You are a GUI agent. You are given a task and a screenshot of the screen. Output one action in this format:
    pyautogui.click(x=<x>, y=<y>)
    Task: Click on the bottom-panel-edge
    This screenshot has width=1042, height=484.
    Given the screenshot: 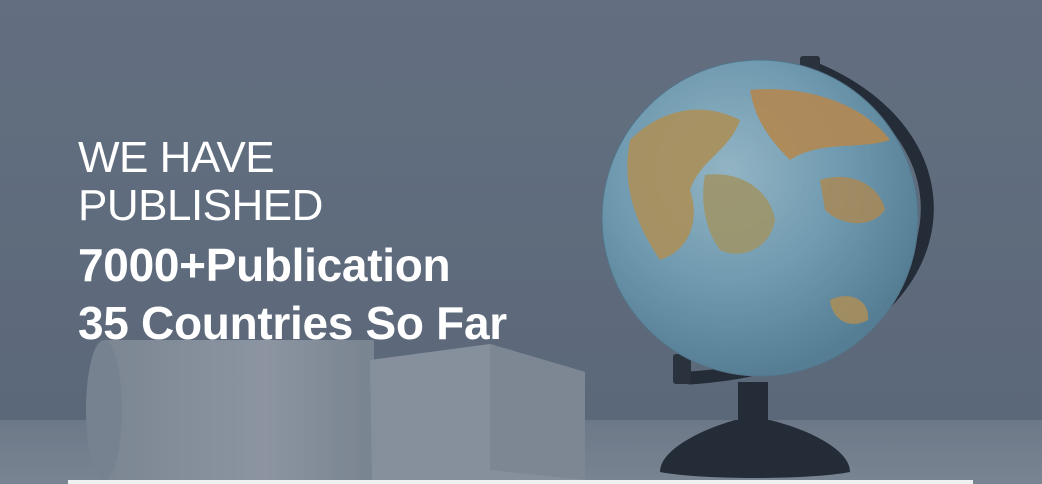 What is the action you would take?
    pyautogui.click(x=520, y=482)
    